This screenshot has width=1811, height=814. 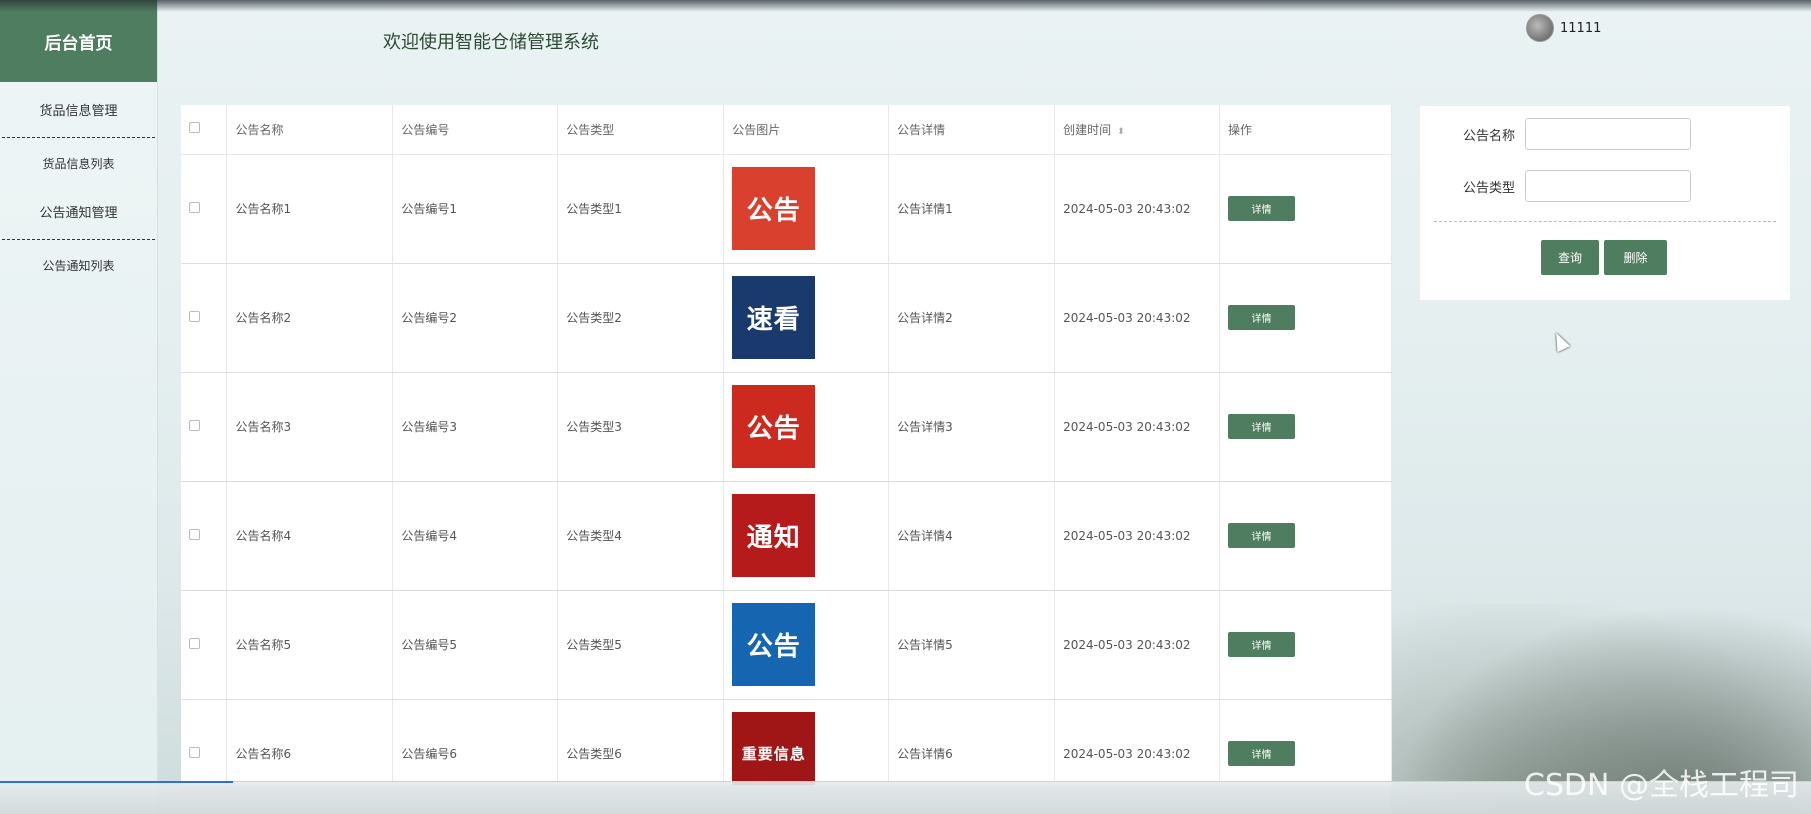 What do you see at coordinates (194, 128) in the screenshot?
I see `select-all-checkbox` at bounding box center [194, 128].